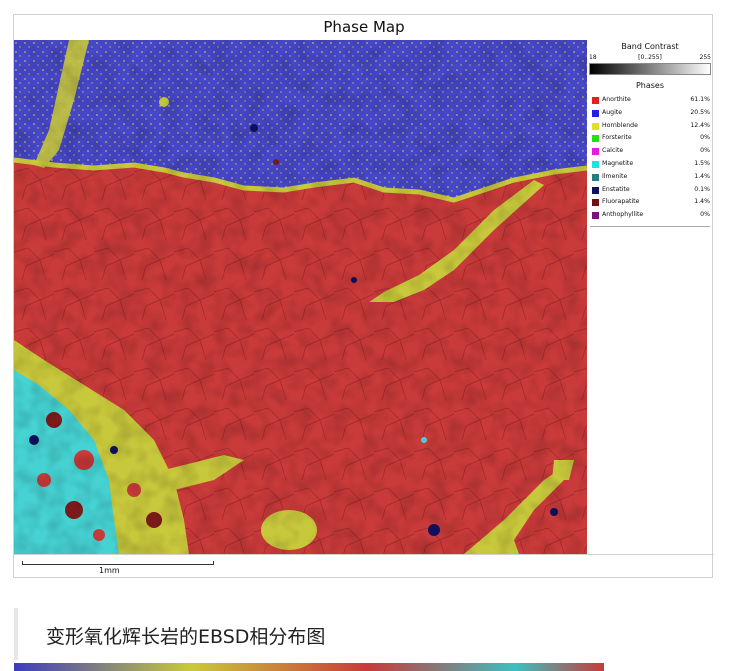 This screenshot has height=671, width=750. What do you see at coordinates (652, 164) in the screenshot?
I see `phase-row: Magnetite 1.5%` at bounding box center [652, 164].